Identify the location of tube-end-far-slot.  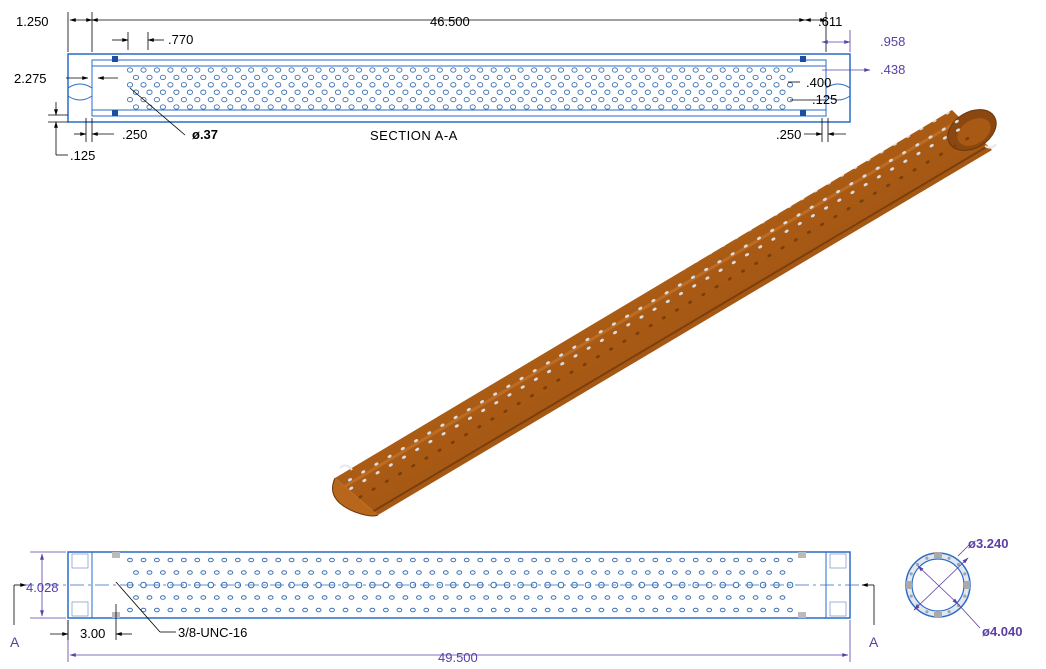
(990, 146).